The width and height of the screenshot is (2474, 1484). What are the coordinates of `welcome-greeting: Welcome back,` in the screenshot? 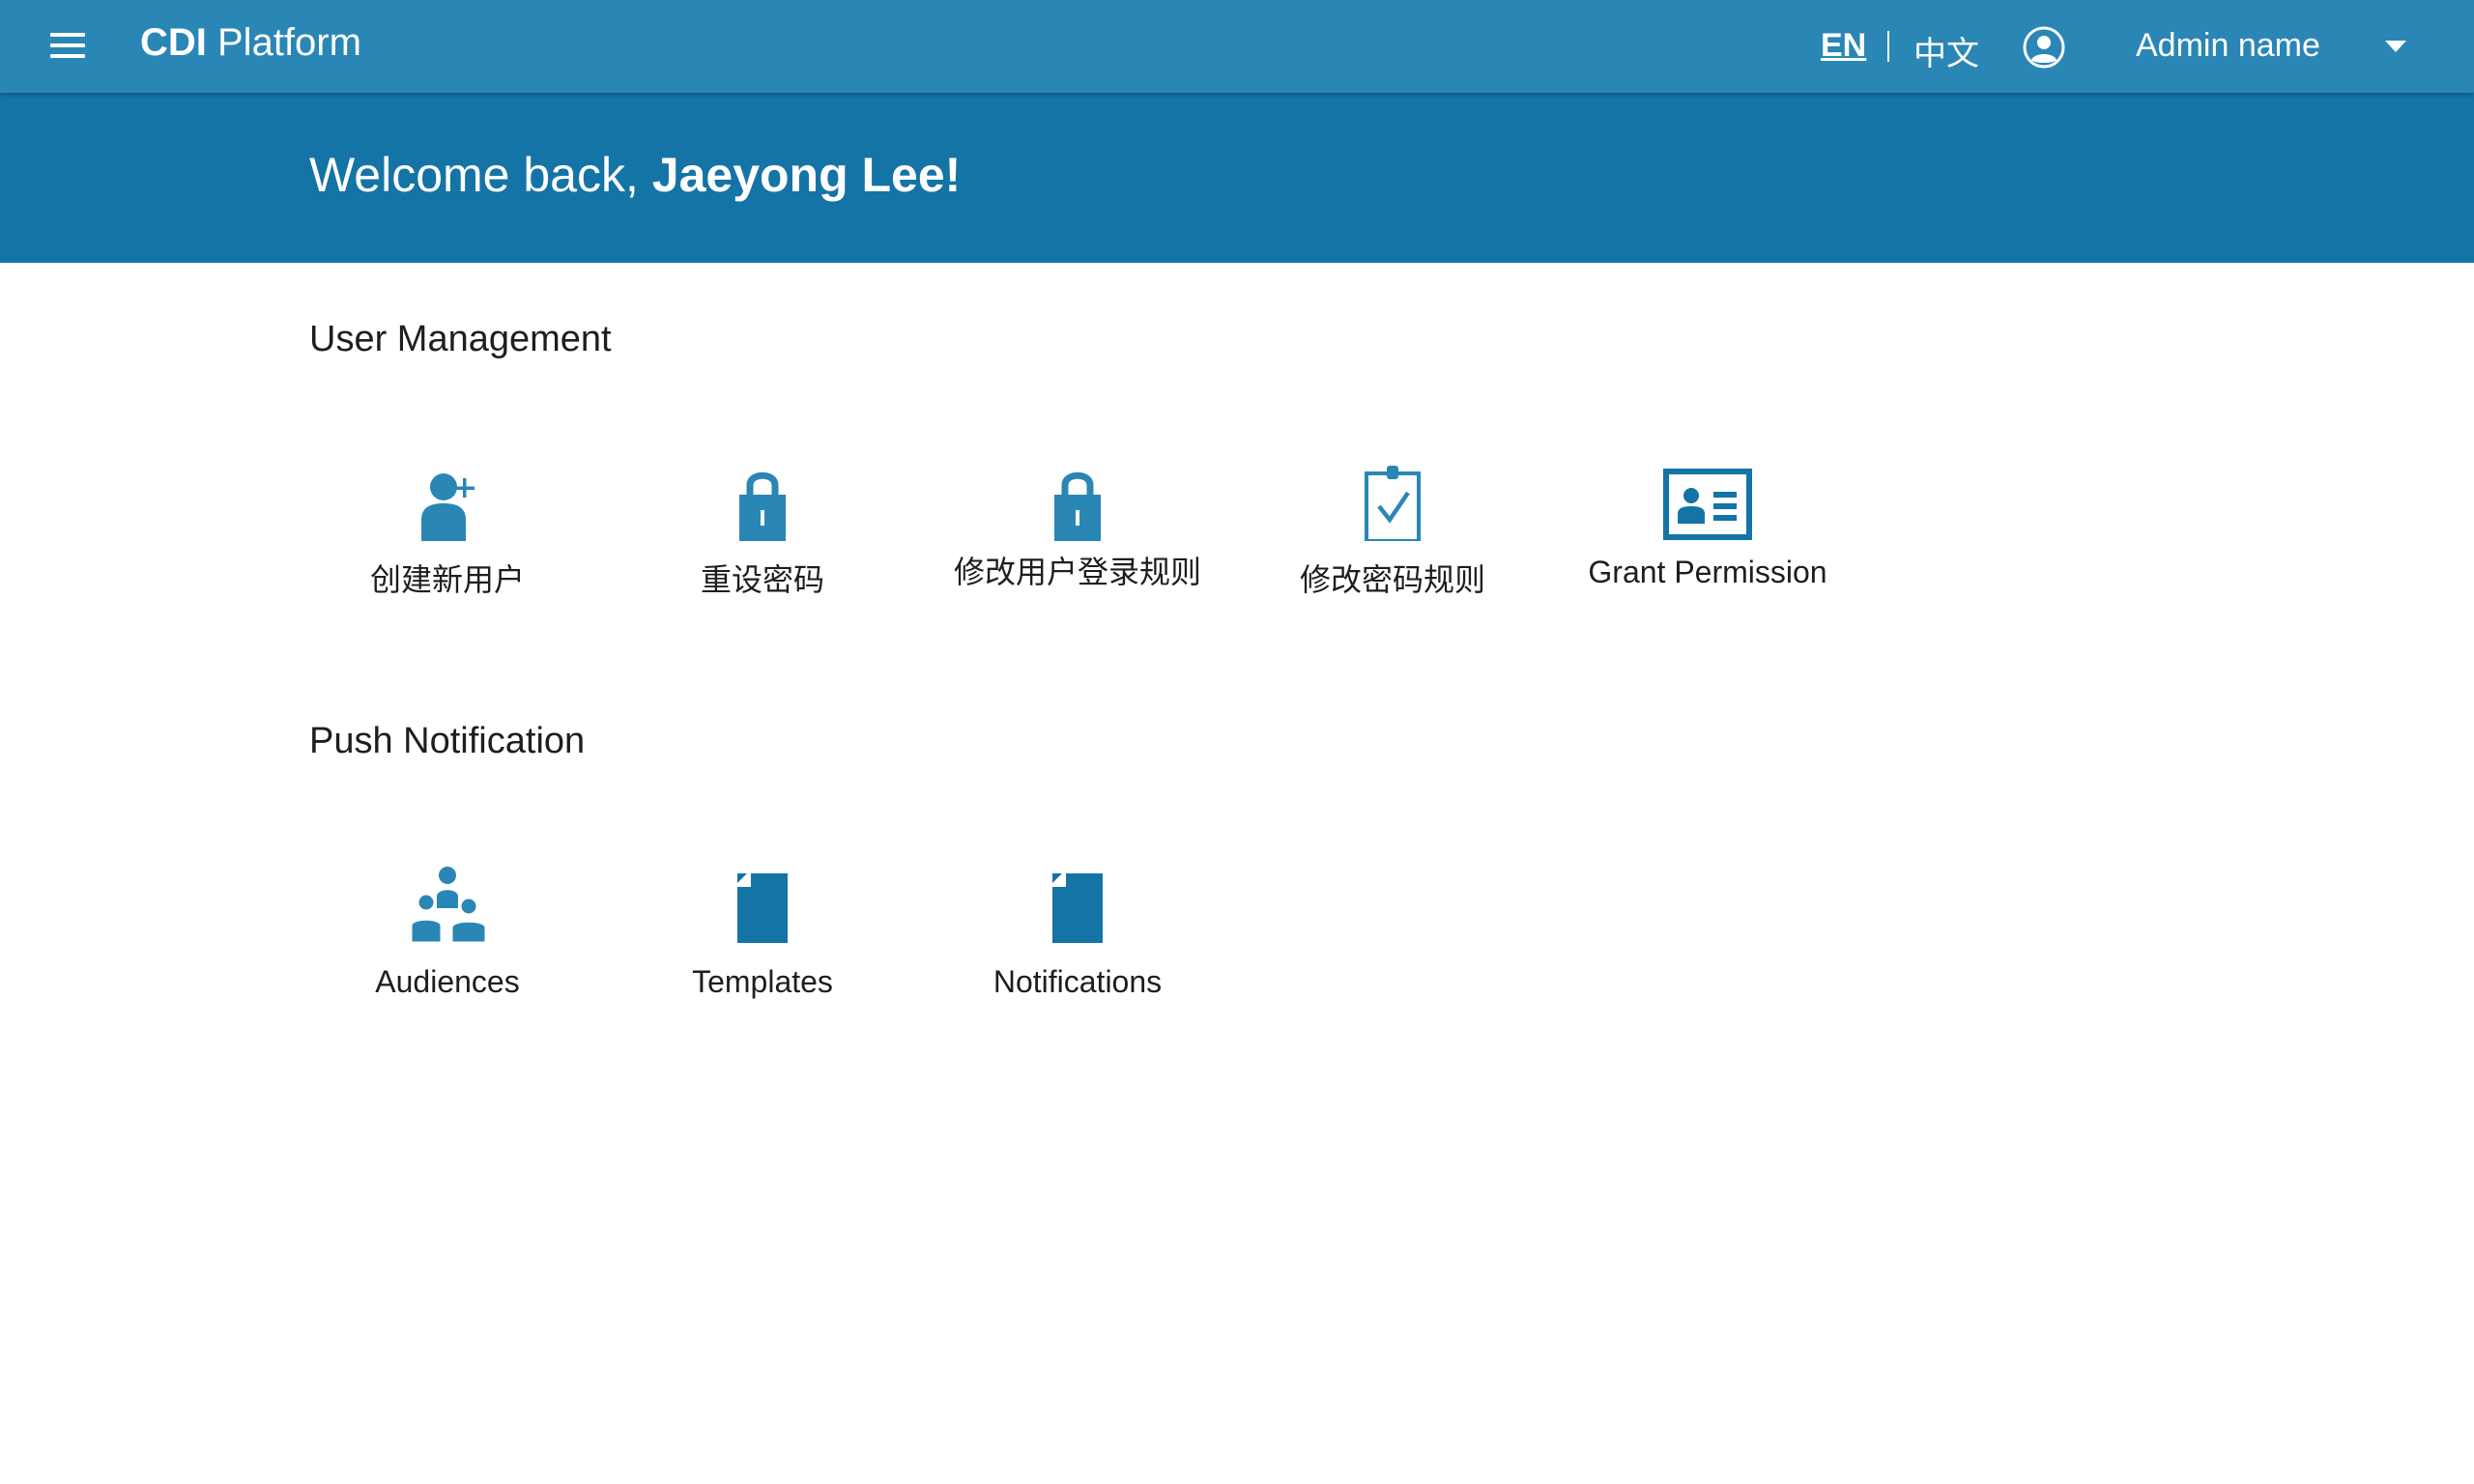 It's located at (481, 175).